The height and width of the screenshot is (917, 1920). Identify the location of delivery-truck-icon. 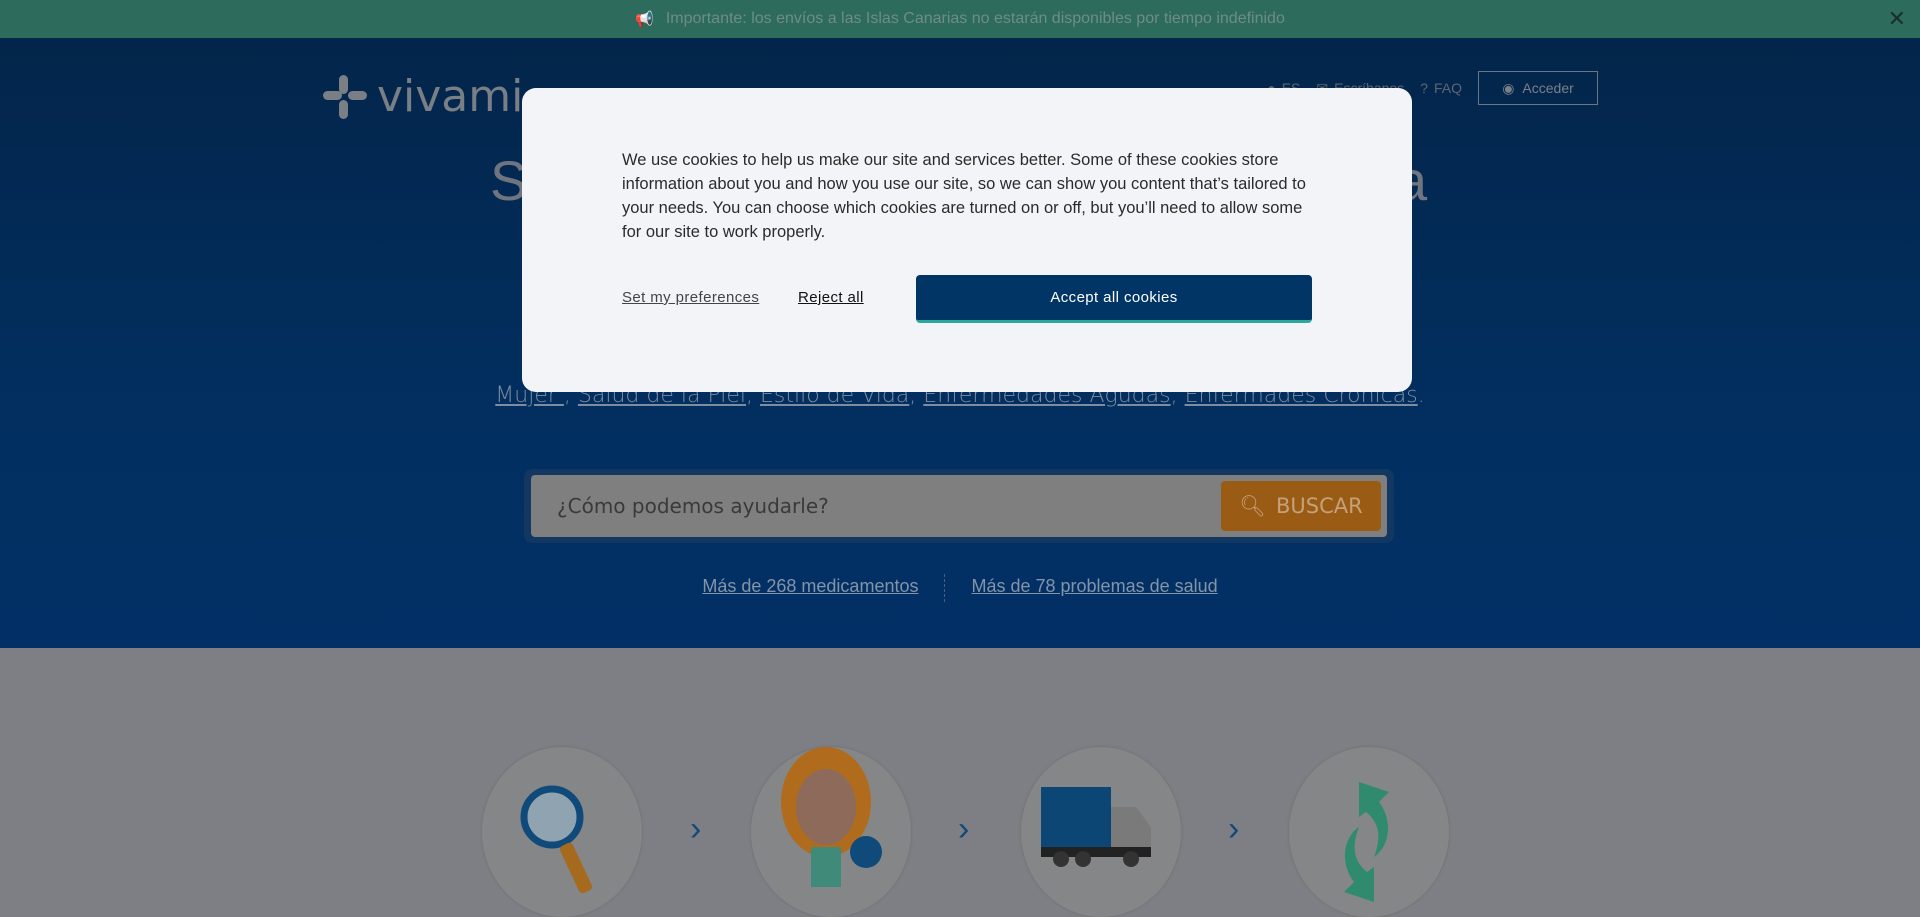
(1101, 832).